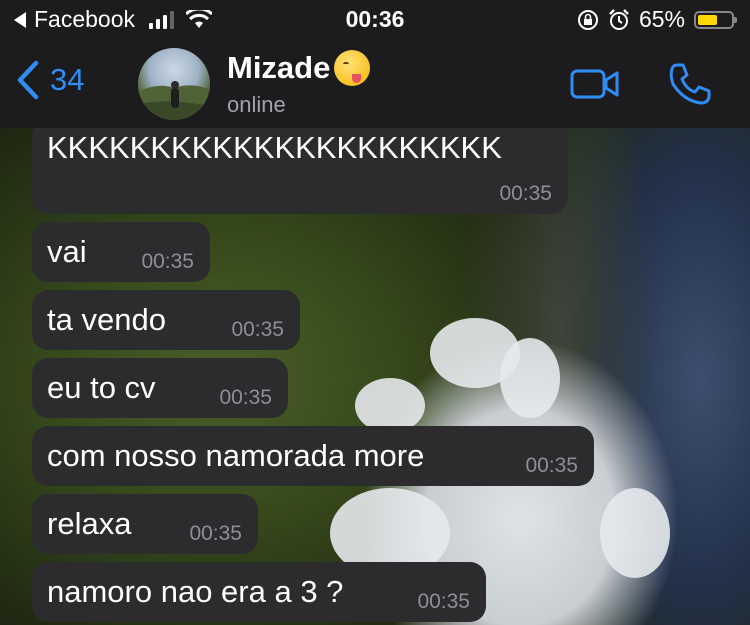 The image size is (750, 625). What do you see at coordinates (274, 147) in the screenshot?
I see `message-text: KKKKKKKKKKKKKKKKKKKKKK` at bounding box center [274, 147].